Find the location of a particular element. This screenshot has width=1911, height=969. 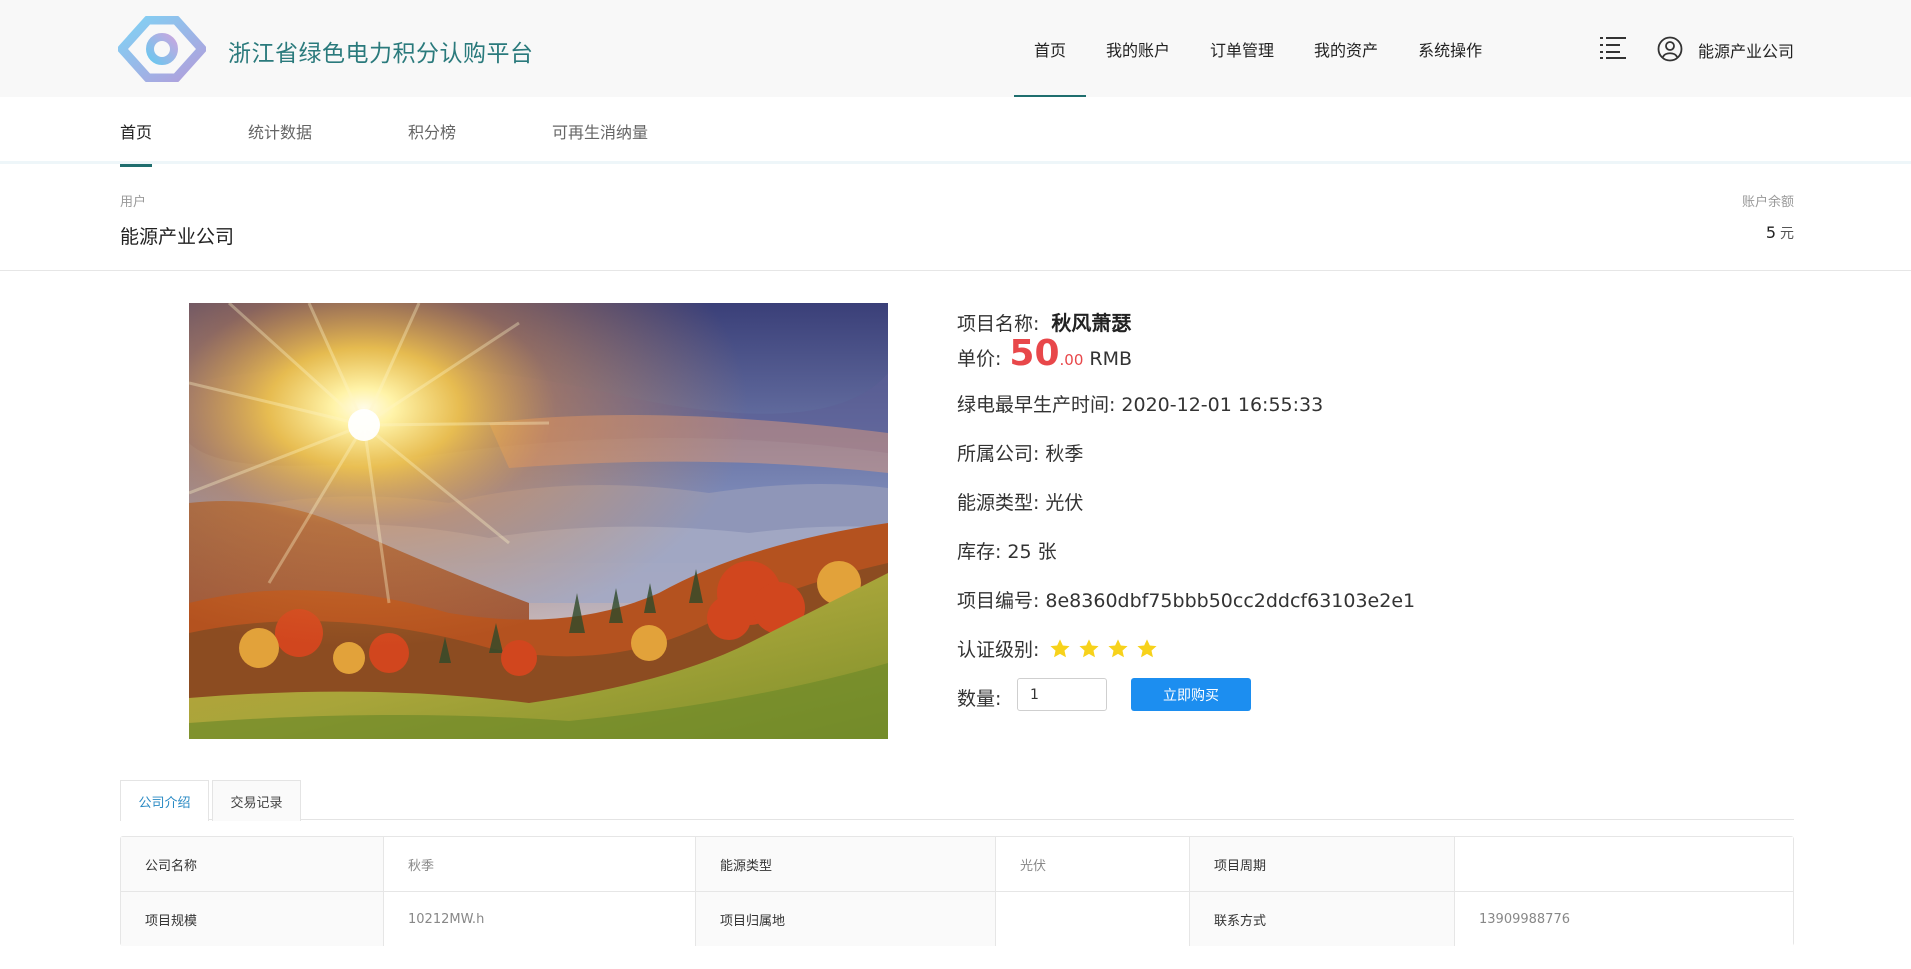

nav-my-assets: 我的资产 is located at coordinates (1346, 48).